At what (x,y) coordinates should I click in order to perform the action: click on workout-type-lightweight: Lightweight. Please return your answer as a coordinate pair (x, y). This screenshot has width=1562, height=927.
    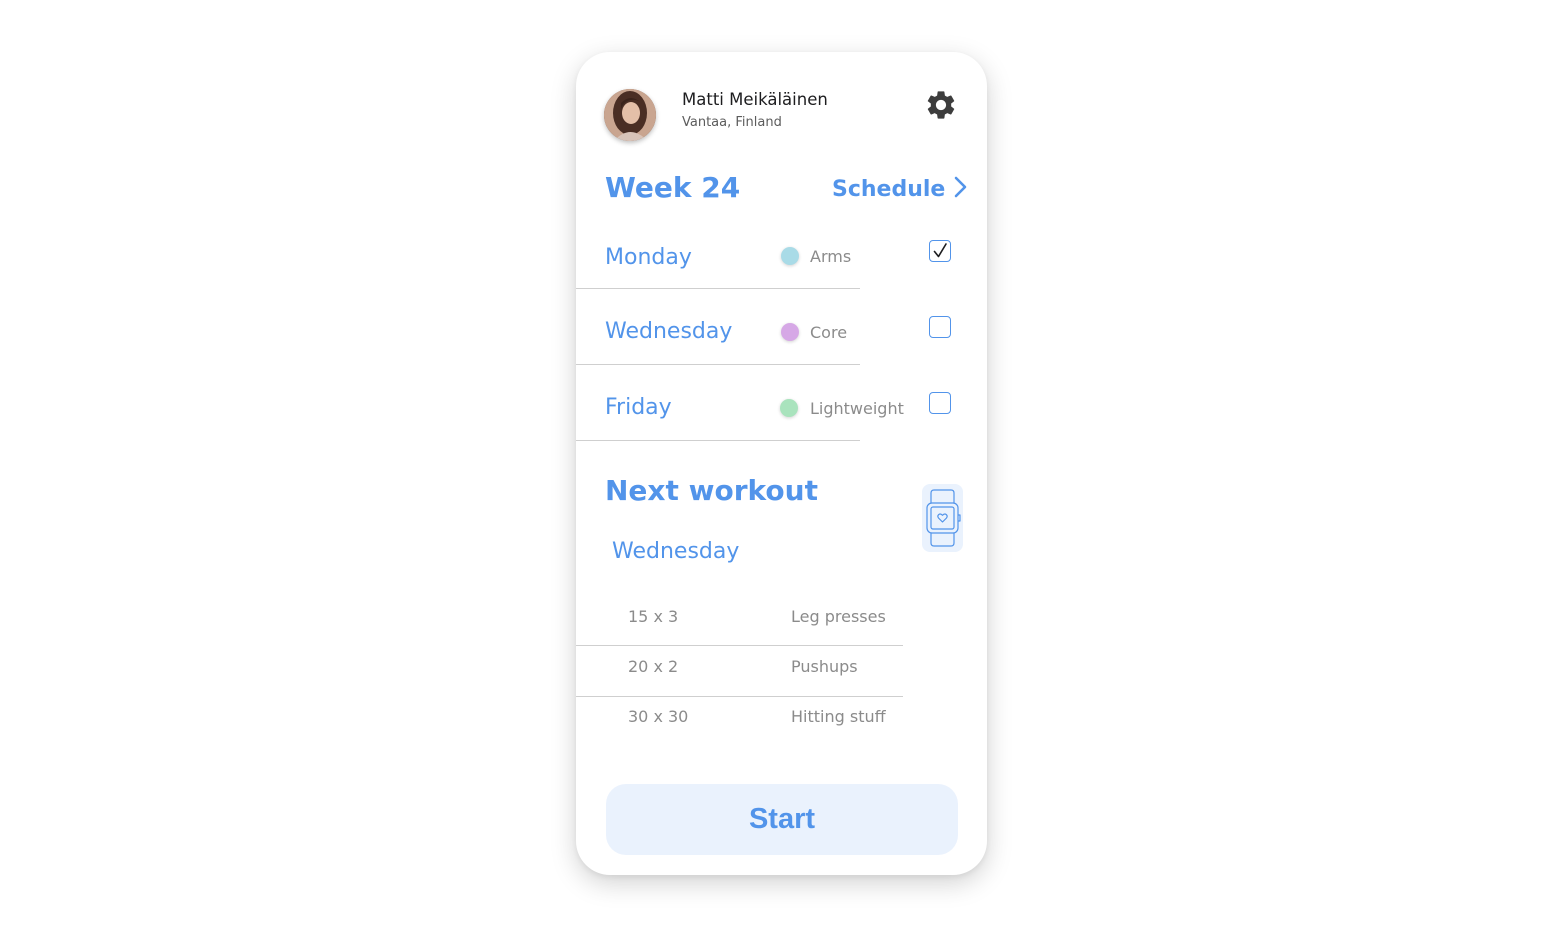
    Looking at the image, I should click on (857, 408).